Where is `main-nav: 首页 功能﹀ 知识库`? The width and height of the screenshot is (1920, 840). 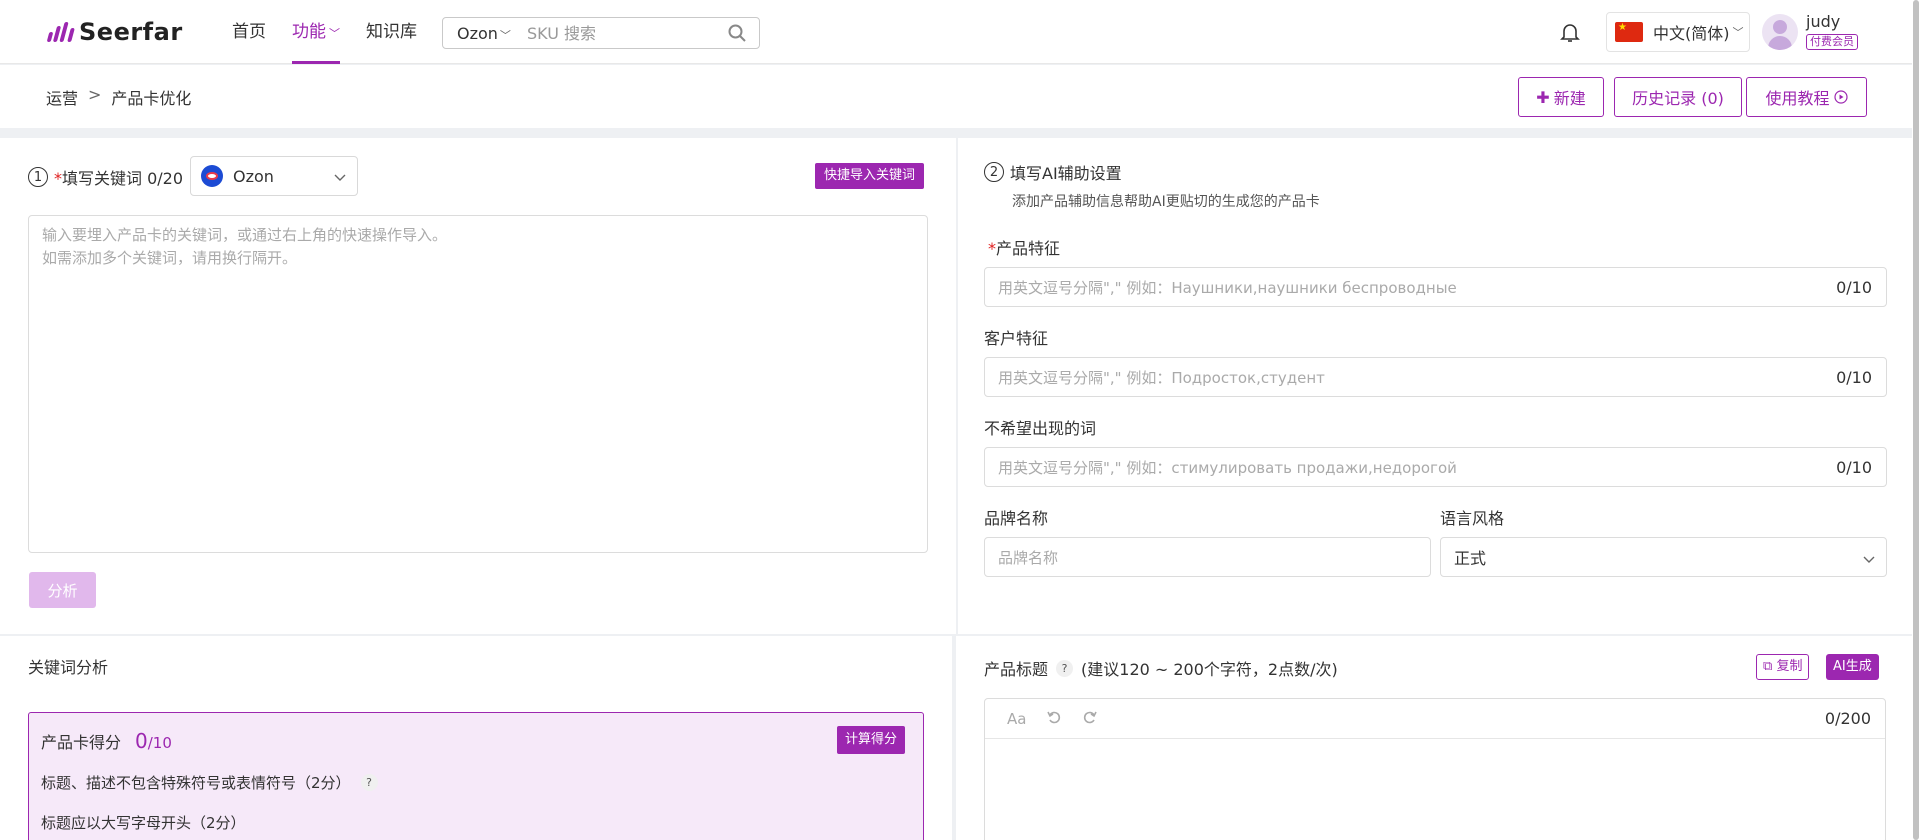 main-nav: 首页 功能﹀ 知识库 is located at coordinates (337, 32).